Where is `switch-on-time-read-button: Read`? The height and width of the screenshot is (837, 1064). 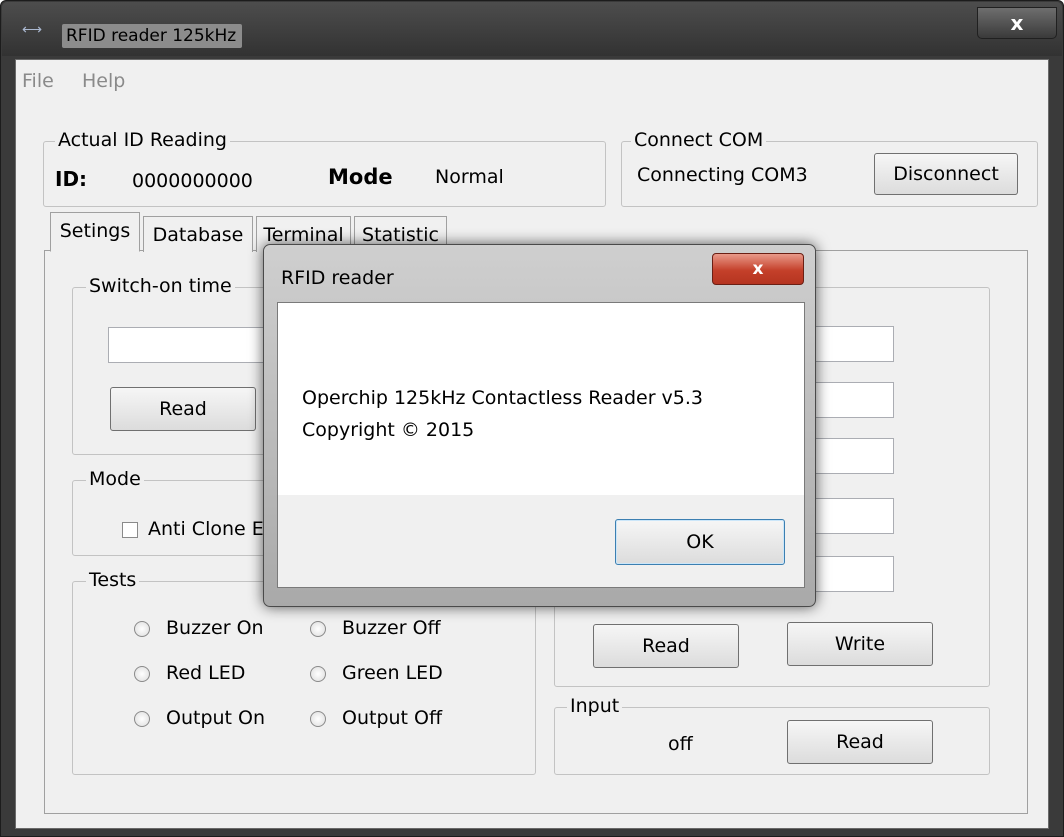 switch-on-time-read-button: Read is located at coordinates (183, 409).